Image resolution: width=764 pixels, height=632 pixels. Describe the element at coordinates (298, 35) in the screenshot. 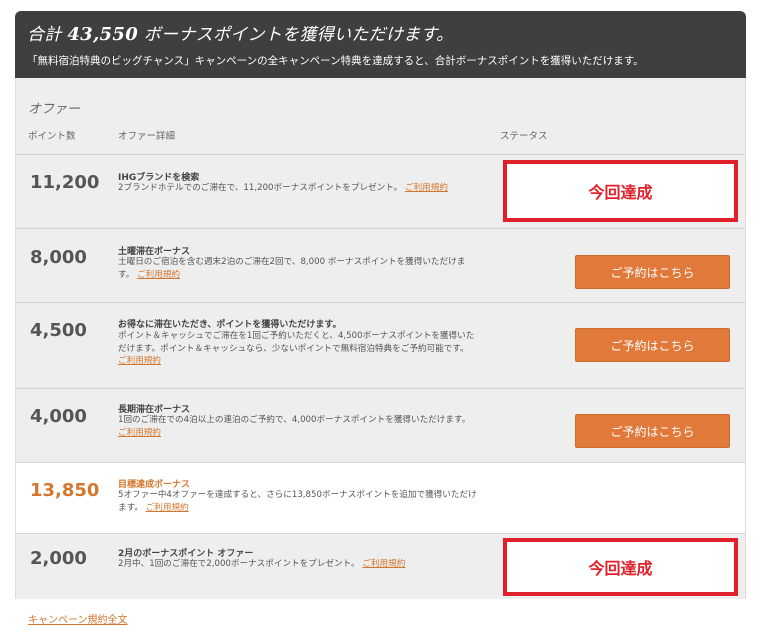

I see `title-suffix: ボーナスポイントを獲得いただけます。` at that location.